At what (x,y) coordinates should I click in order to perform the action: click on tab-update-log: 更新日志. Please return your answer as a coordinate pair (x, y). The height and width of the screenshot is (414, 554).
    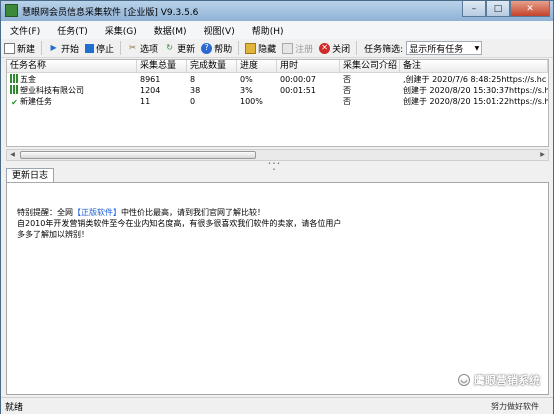
    Looking at the image, I should click on (30, 175).